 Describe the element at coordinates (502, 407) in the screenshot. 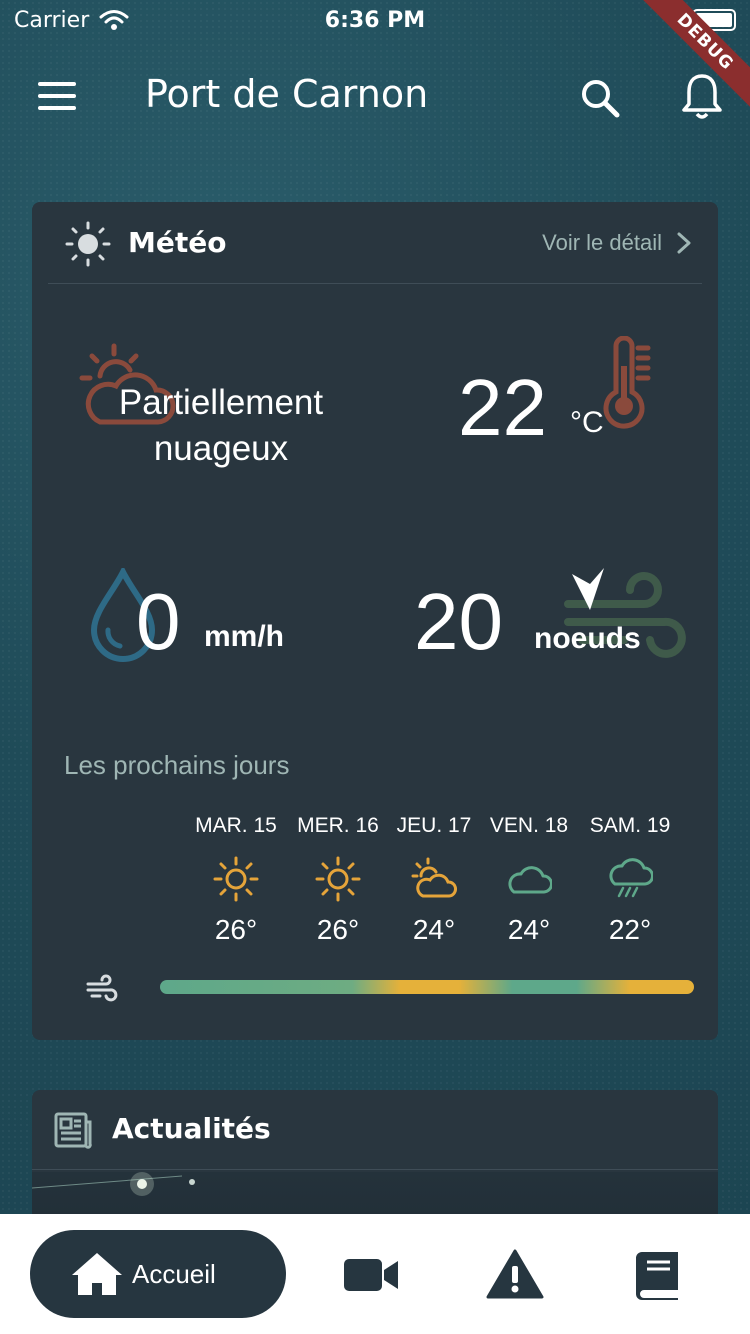

I see `temperature-value: 22` at that location.